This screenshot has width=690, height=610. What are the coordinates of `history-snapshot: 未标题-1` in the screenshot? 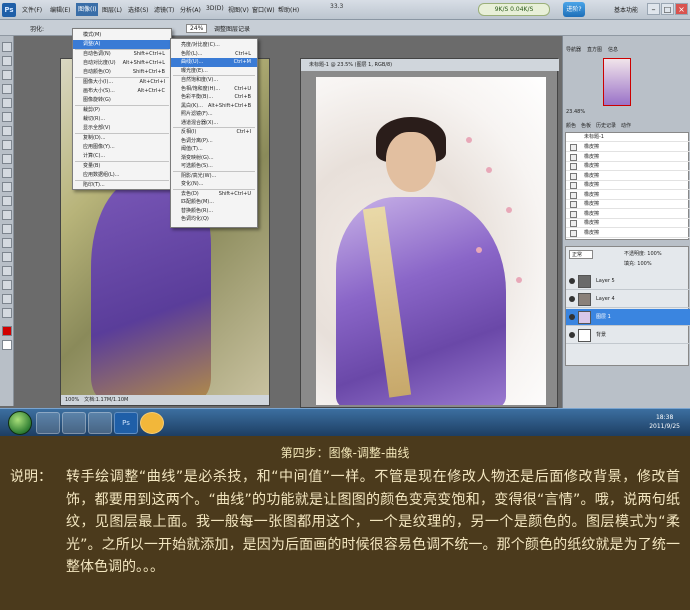 It's located at (628, 137).